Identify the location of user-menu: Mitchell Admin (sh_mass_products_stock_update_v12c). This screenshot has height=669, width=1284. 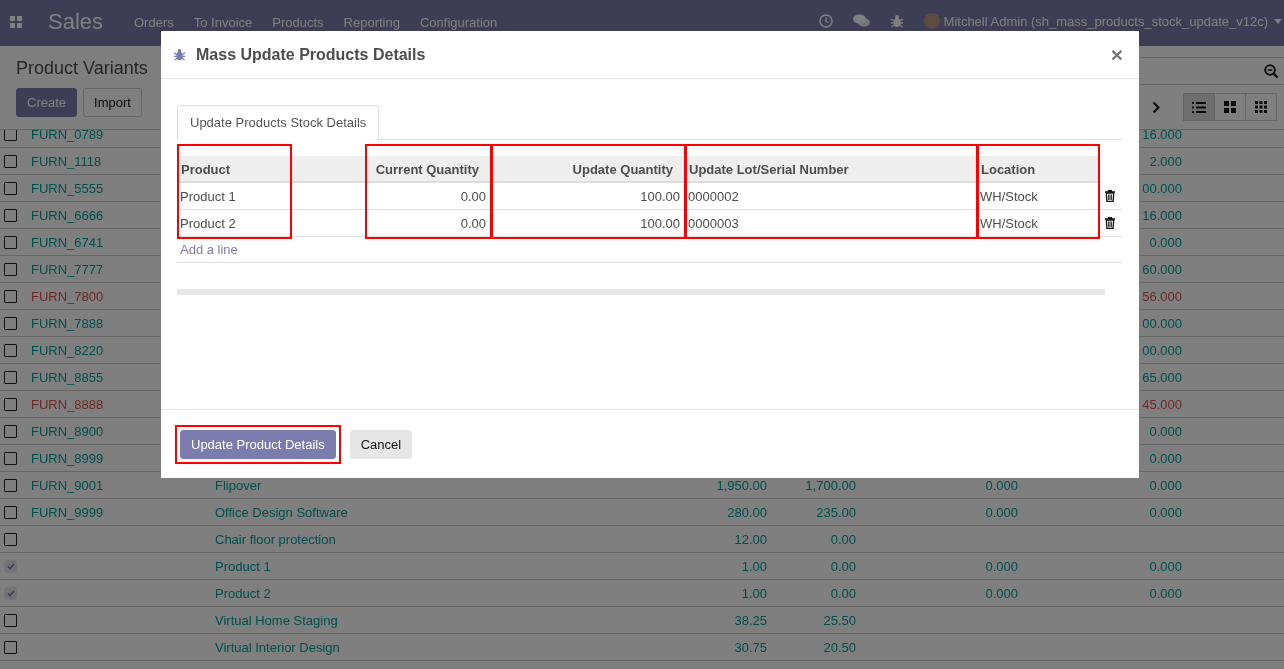
(1105, 21).